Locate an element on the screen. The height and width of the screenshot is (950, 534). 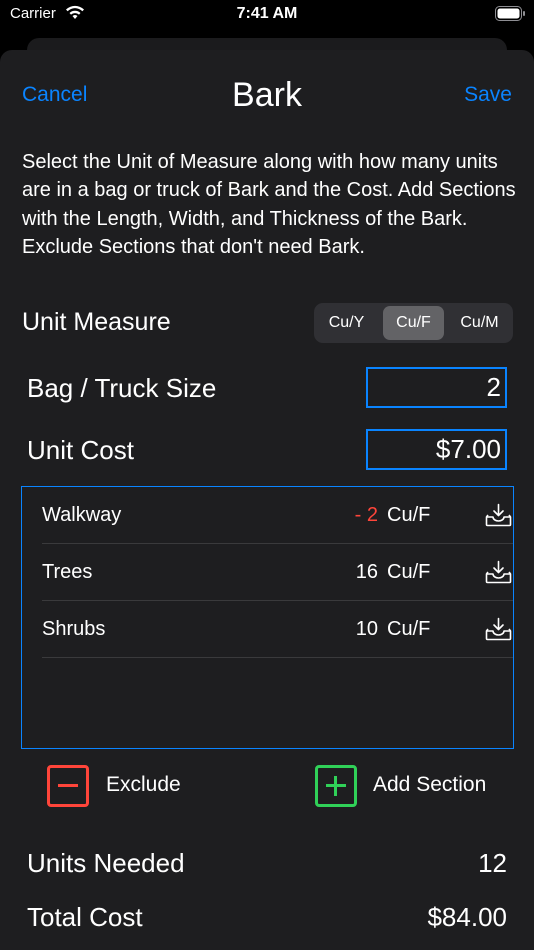
unit-measure-segmented-control: Cu/Y Cu/F Cu/M is located at coordinates (413, 323).